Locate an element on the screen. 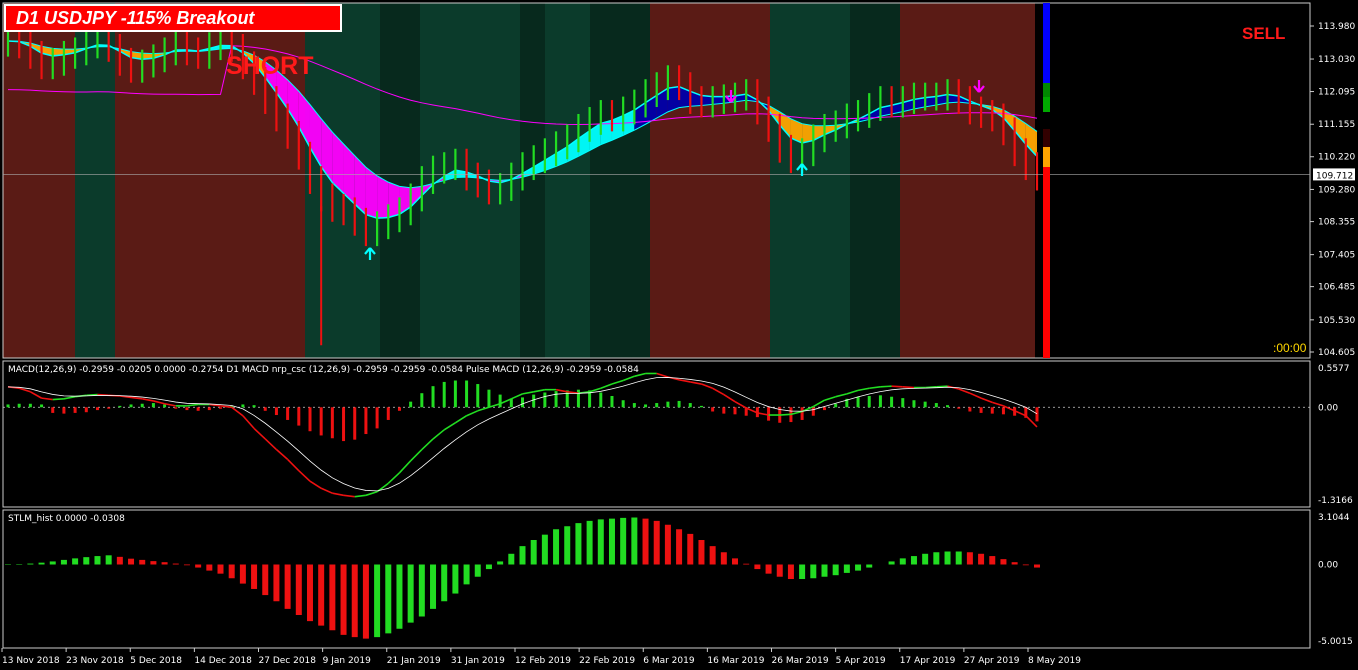 This screenshot has height=670, width=1358. price-tick-label: 113.980 is located at coordinates (1336, 27).